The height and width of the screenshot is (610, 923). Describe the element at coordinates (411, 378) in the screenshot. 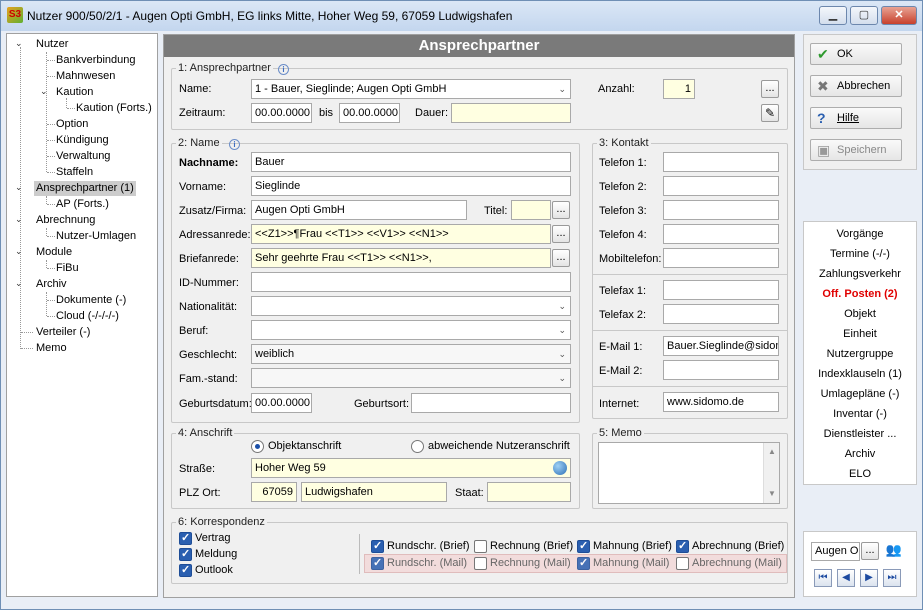

I see `famstand-select: ⌄` at that location.